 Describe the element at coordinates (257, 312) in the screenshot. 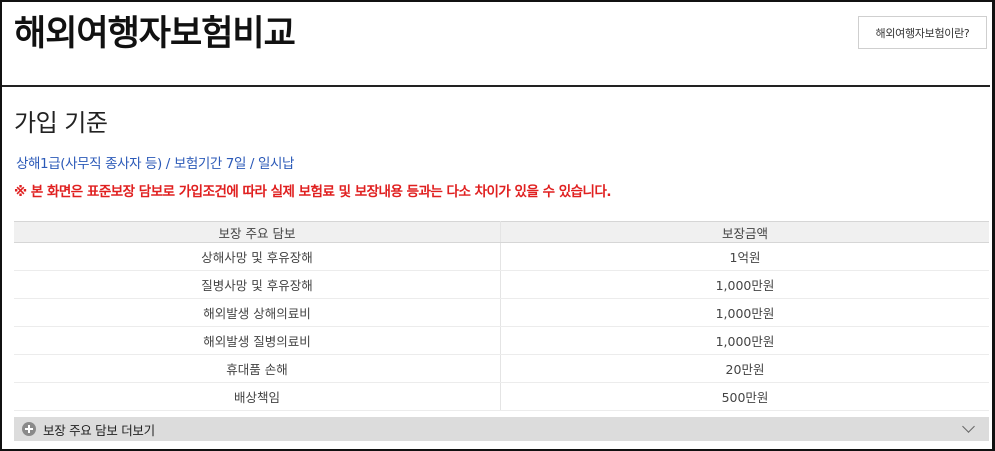

I see `coverage-cell: 해외발생 상해의료비` at that location.